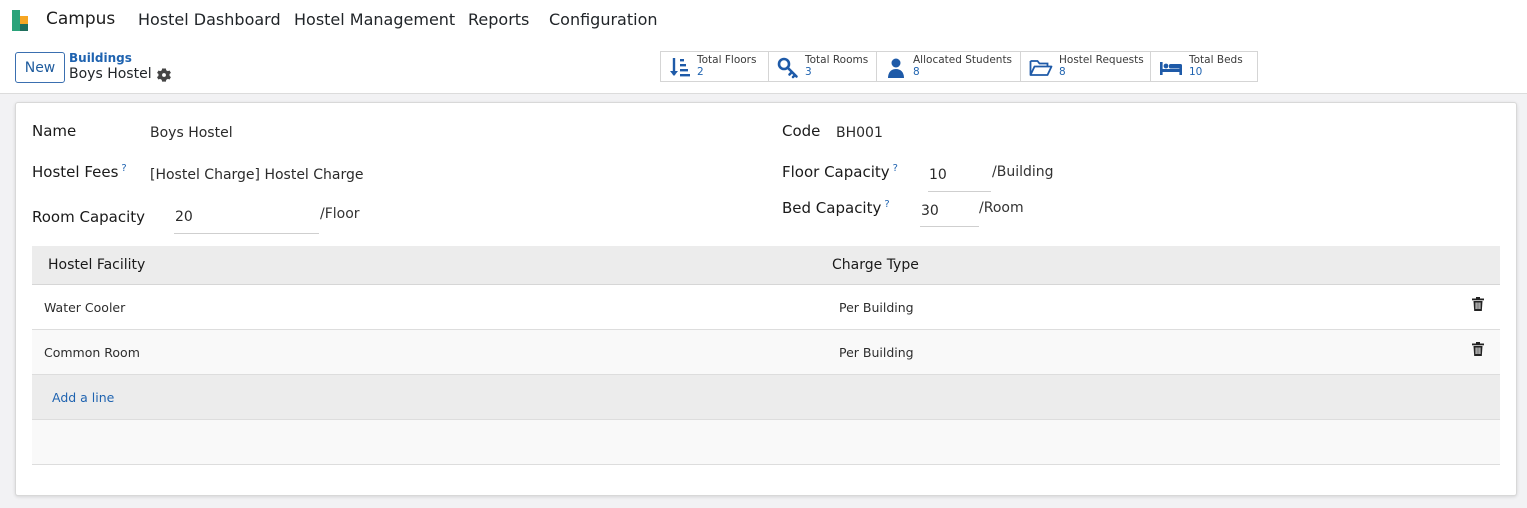 This screenshot has height=508, width=1527. I want to click on allocated-students-button: Allocated Students 8, so click(948, 66).